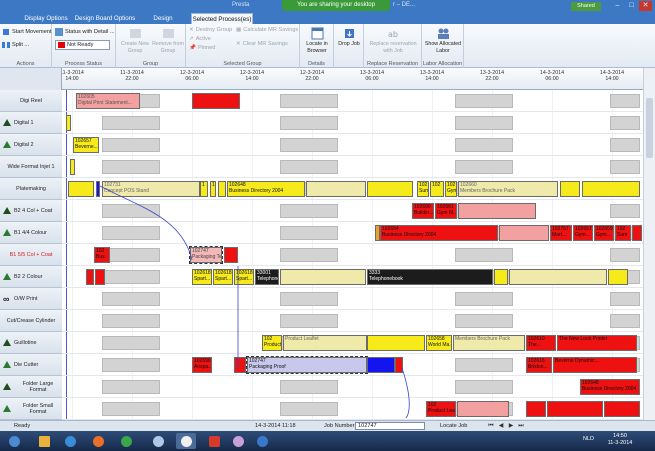 Image resolution: width=655 pixels, height=451 pixels. Describe the element at coordinates (31, 387) in the screenshot. I see `resource-row-header: Folder Large Format` at that location.